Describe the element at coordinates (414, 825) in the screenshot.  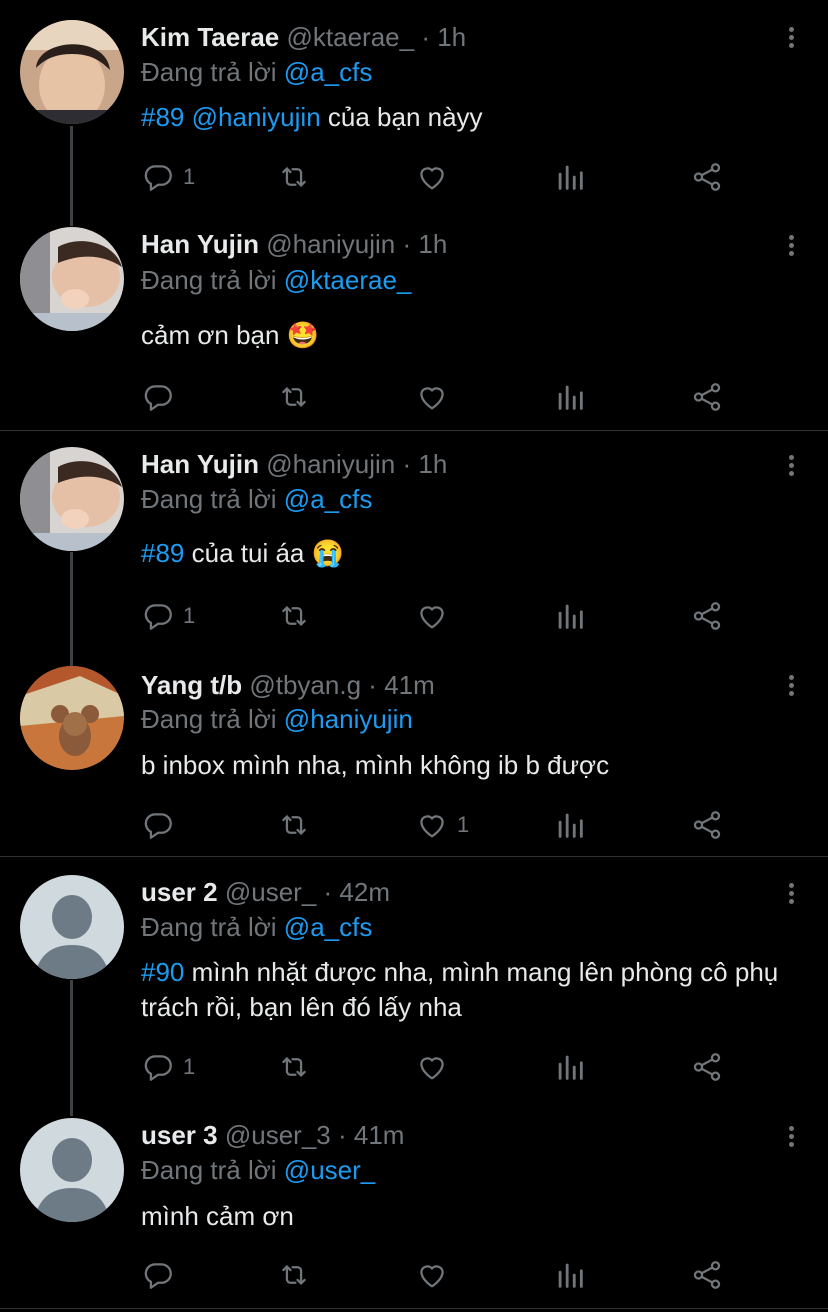
I see `action-bar: 1` at that location.